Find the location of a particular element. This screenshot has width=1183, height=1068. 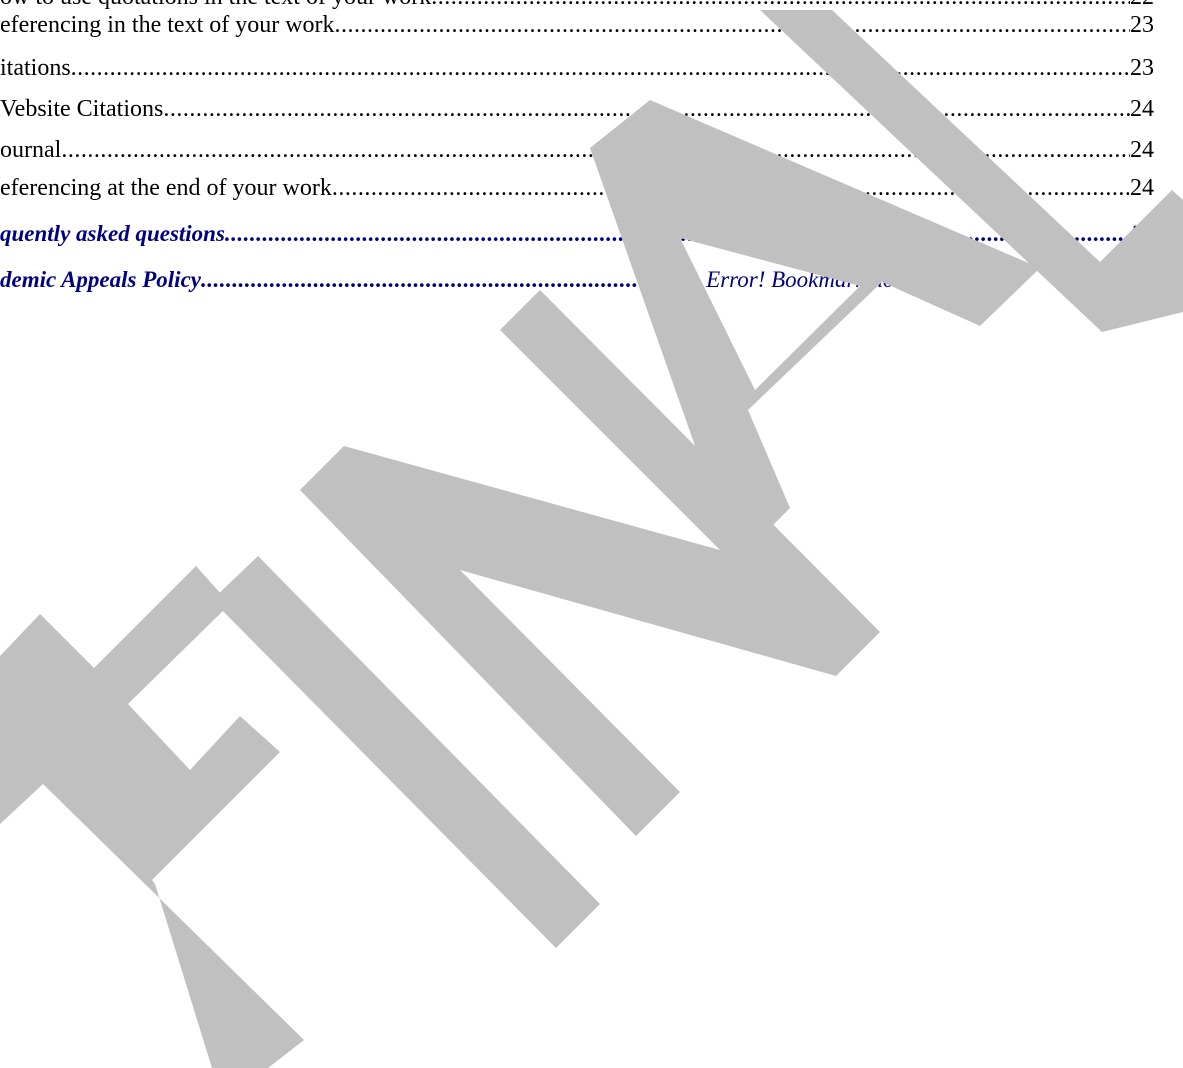

toc-entry-page: Error! Bookmark not defined. is located at coordinates (841, 280).